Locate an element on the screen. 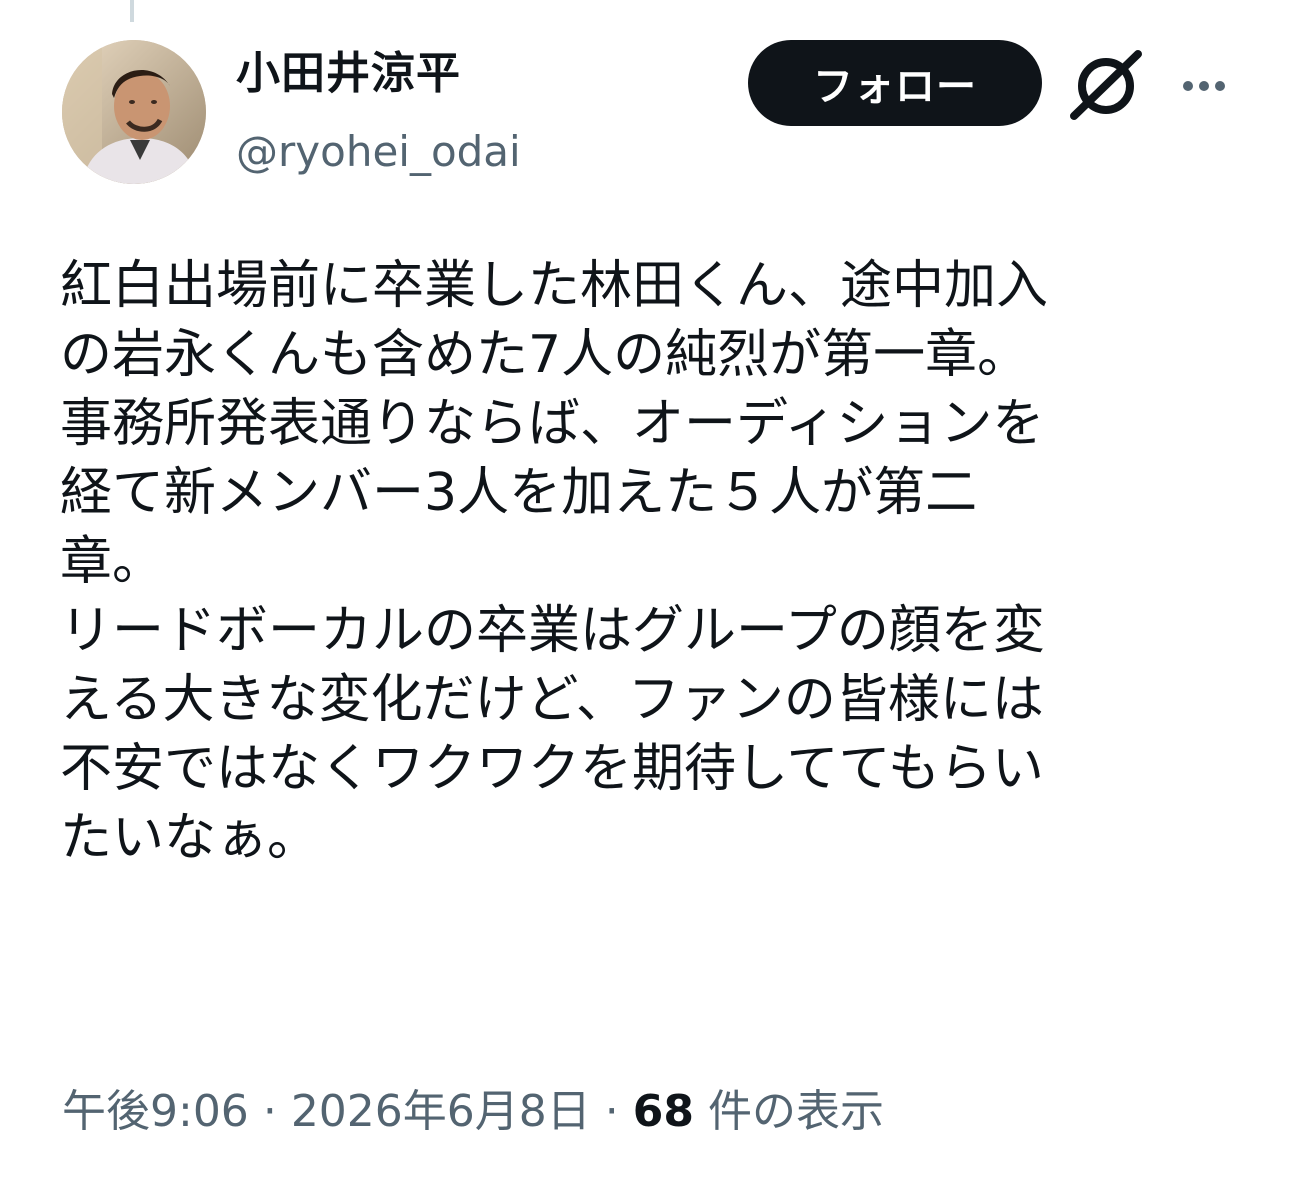 The height and width of the screenshot is (1181, 1300). display-name: 小田井涼平 is located at coordinates (348, 74).